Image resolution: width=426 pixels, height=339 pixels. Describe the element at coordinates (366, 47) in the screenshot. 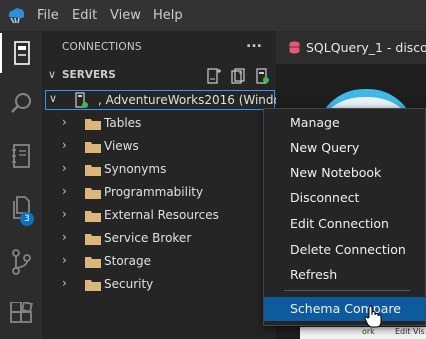

I see `tab-label: SQLQuery_1 - discon` at that location.